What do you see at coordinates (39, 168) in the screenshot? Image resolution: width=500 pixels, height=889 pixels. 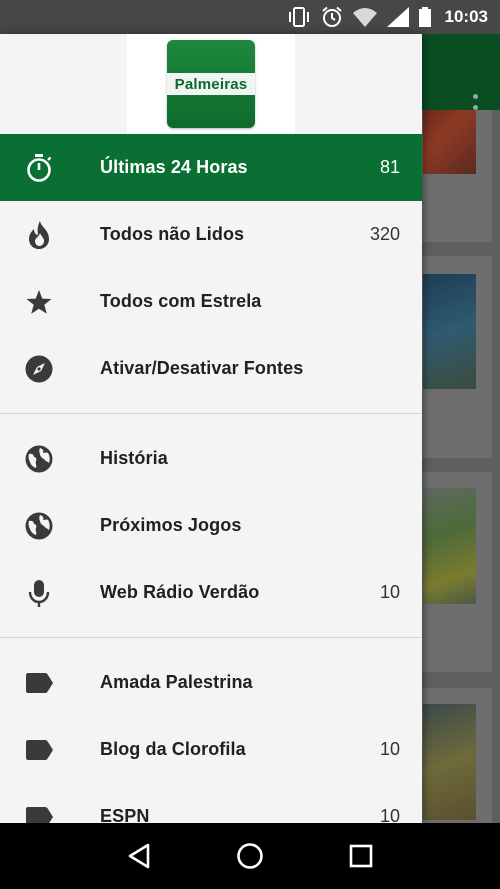 I see `timer-icon` at bounding box center [39, 168].